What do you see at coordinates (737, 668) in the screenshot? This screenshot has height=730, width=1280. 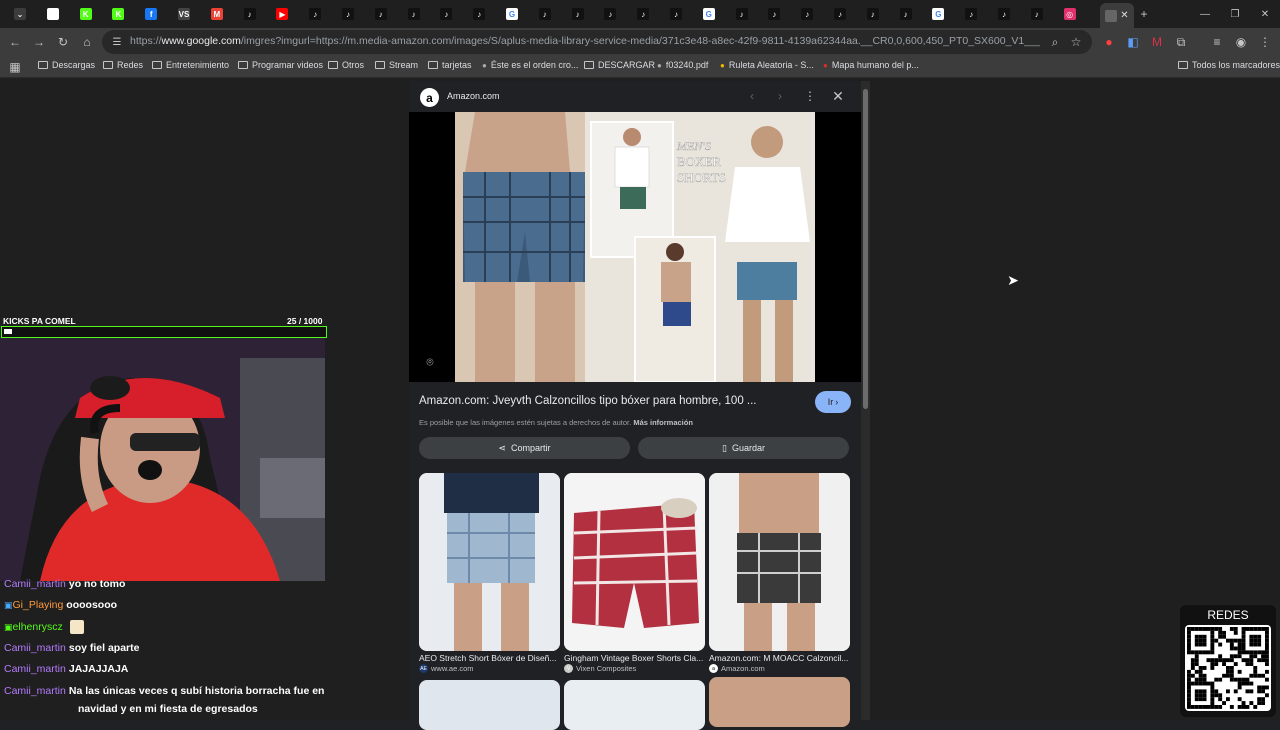 I see `related-source: a Amazon.com` at bounding box center [737, 668].